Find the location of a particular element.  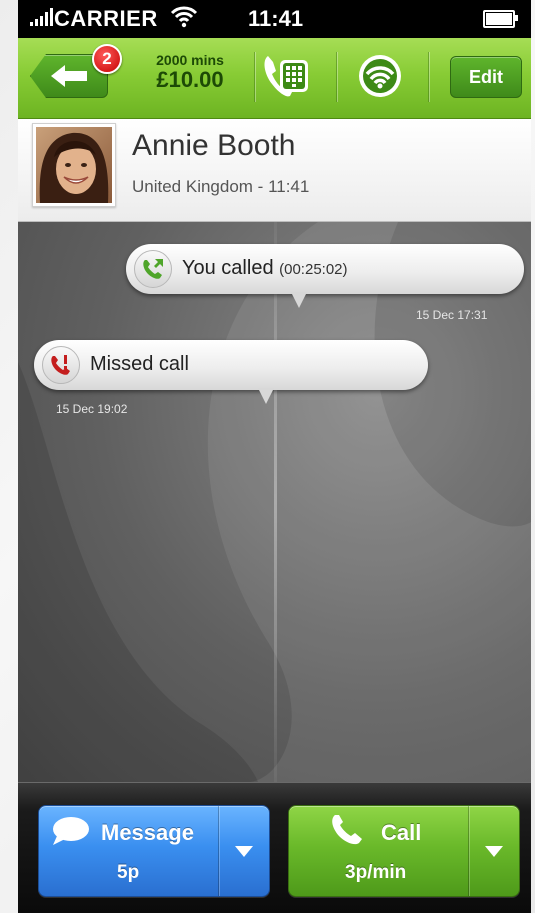

speech-bubble-icon is located at coordinates (71, 831).